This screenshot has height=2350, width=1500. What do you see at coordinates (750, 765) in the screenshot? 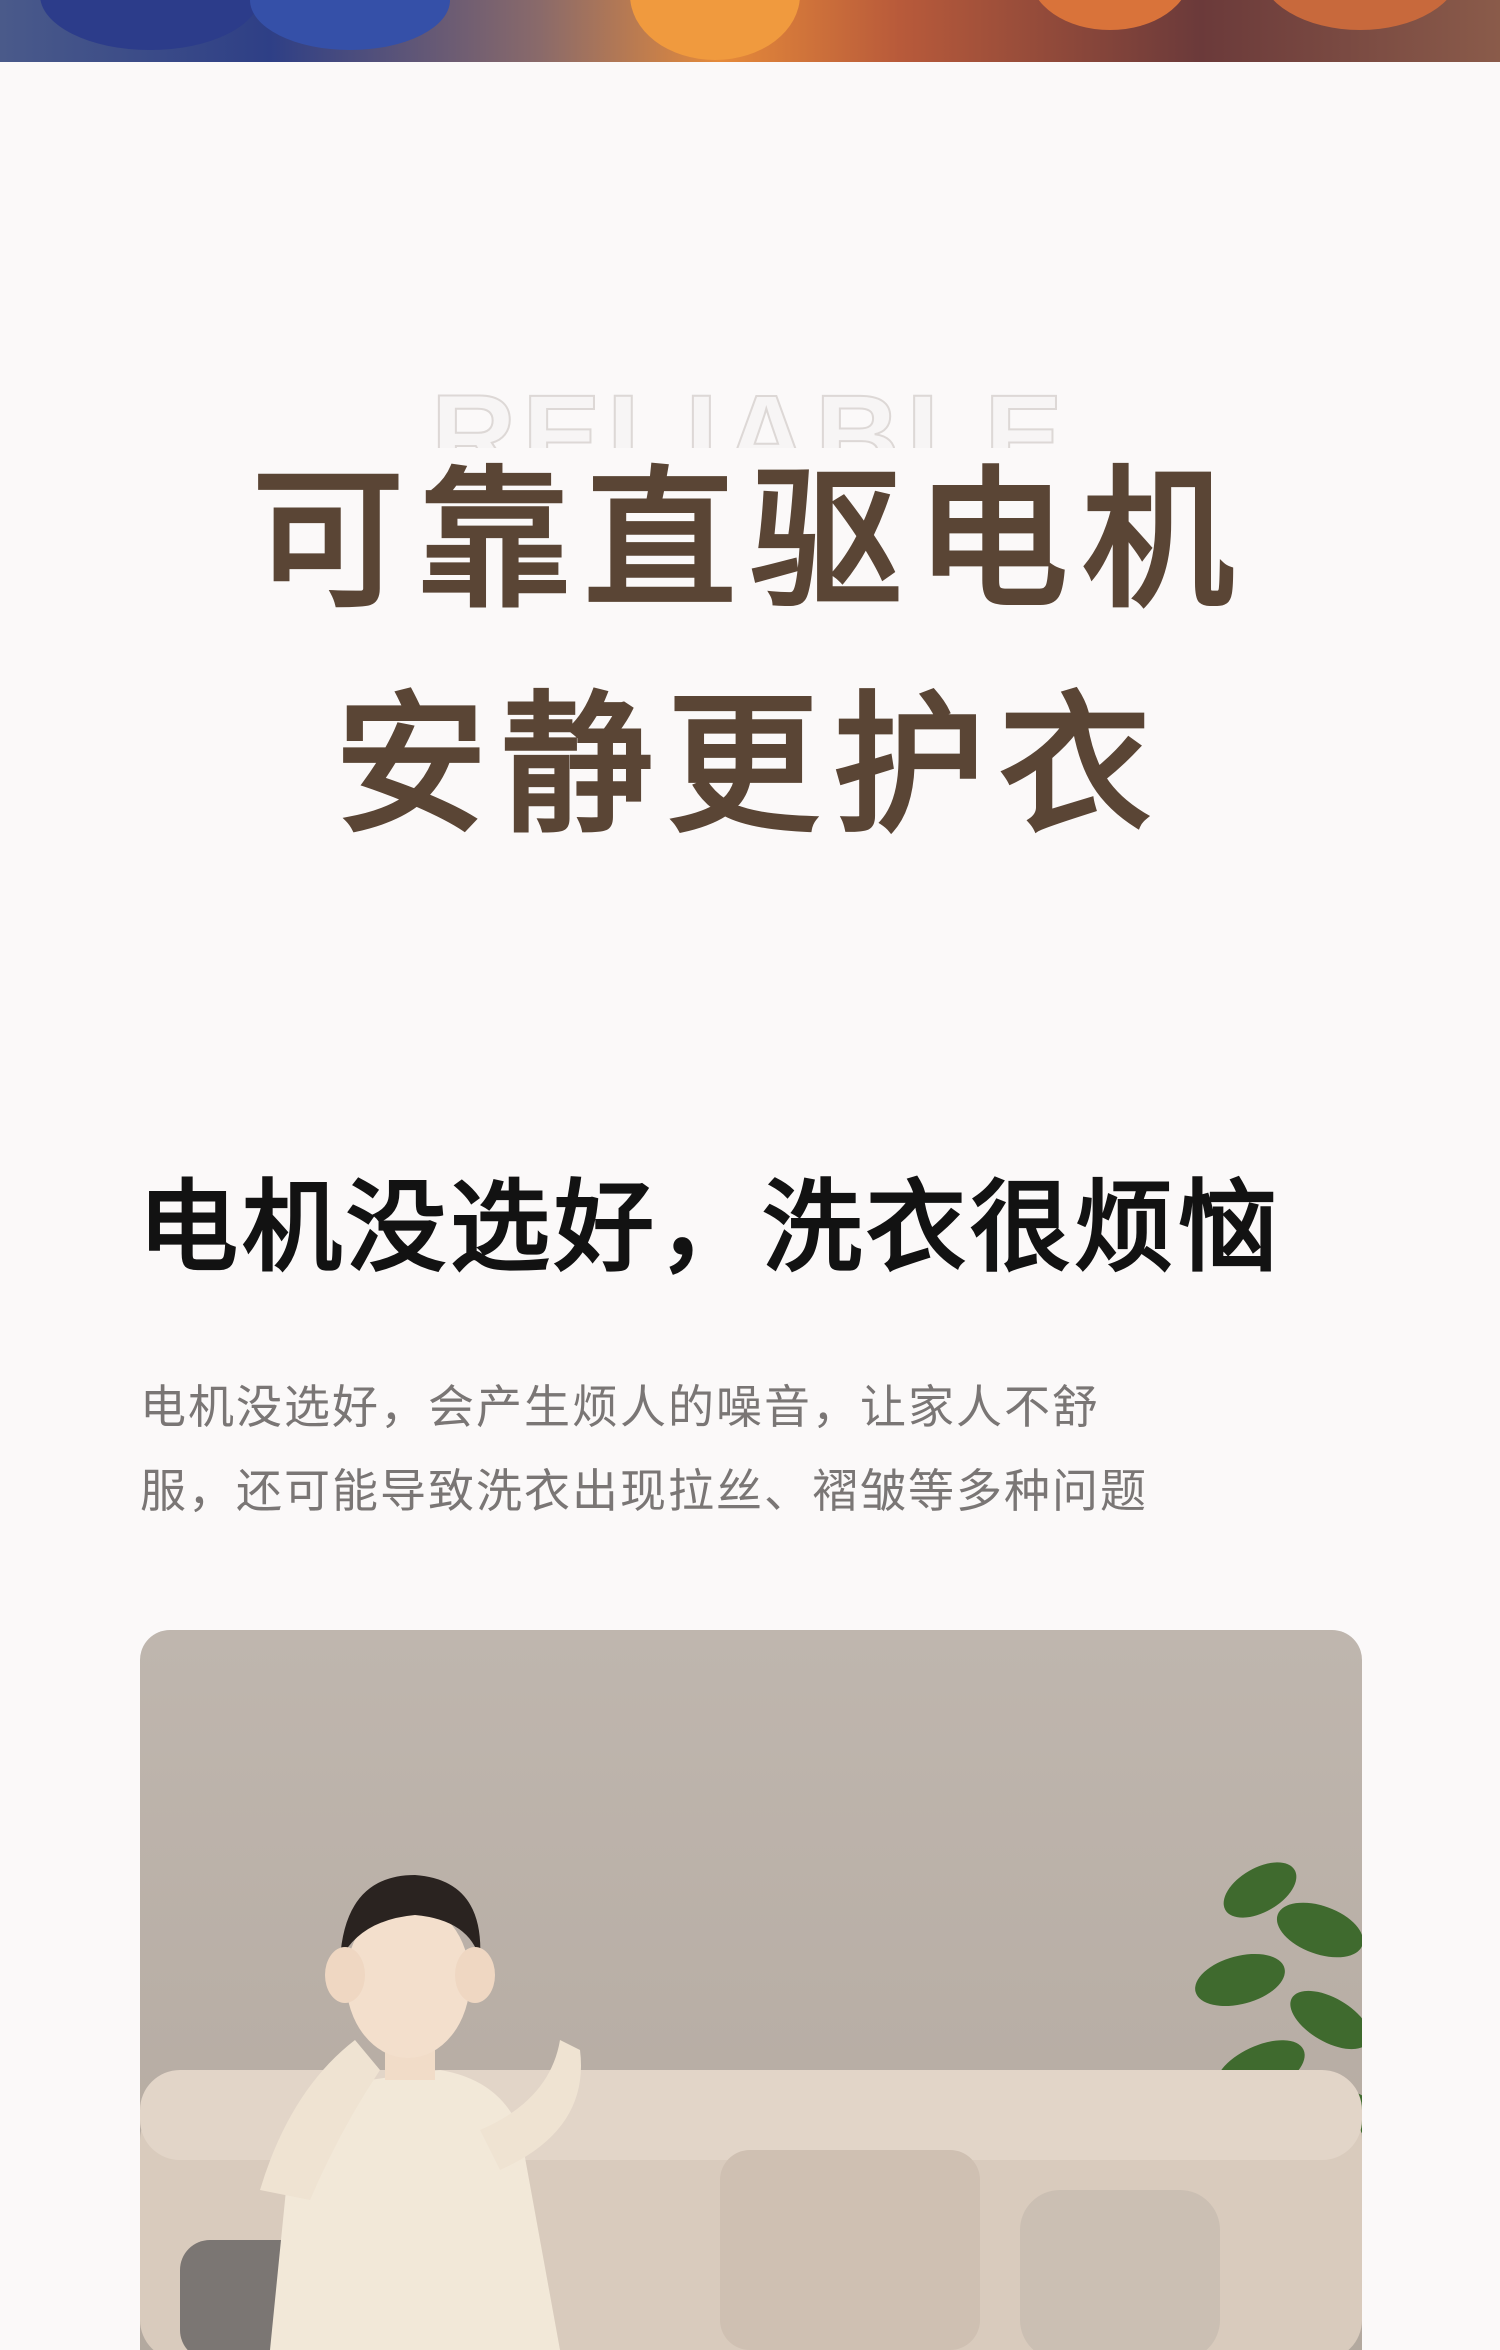
I see `headline-line-2: 安静更护衣` at bounding box center [750, 765].